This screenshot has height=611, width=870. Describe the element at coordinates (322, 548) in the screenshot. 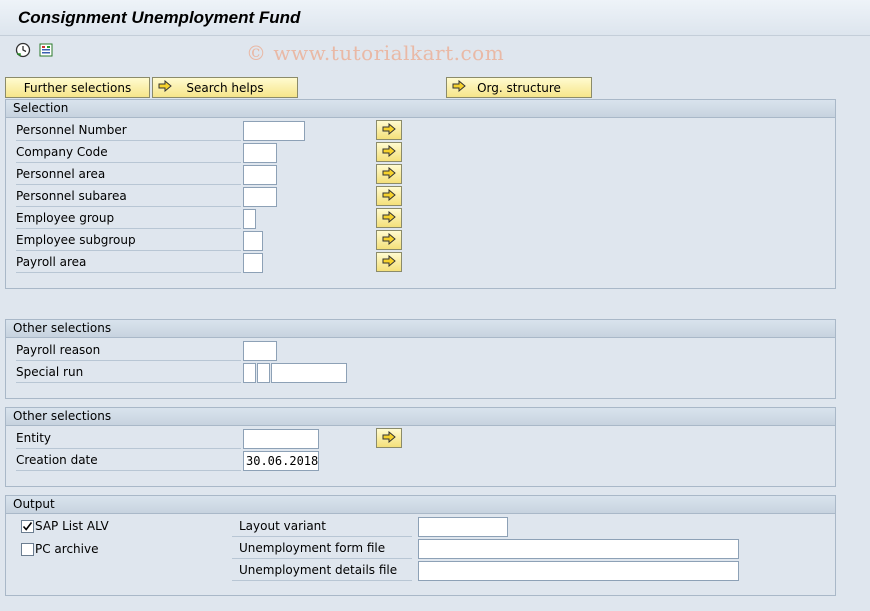

I see `unemployment-form-file-label: Unemployment form file` at that location.